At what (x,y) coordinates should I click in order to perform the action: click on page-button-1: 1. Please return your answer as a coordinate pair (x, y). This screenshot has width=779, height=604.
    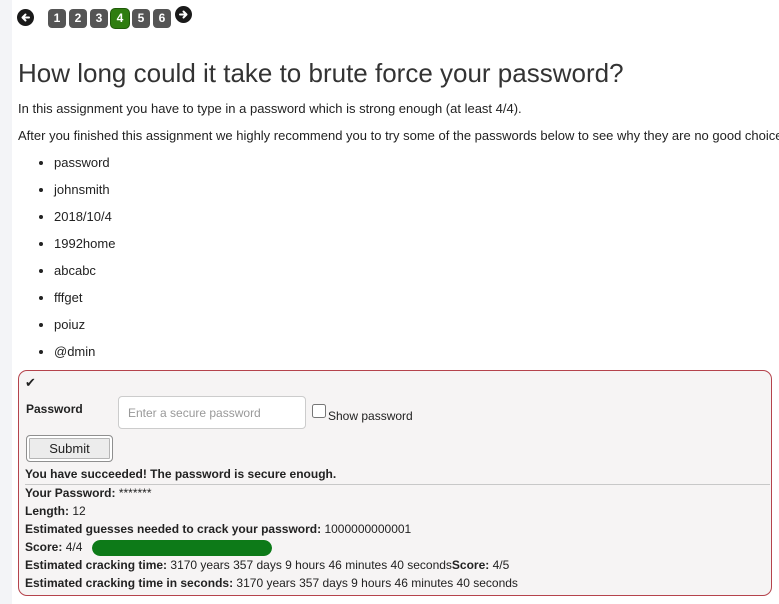
    Looking at the image, I should click on (57, 18).